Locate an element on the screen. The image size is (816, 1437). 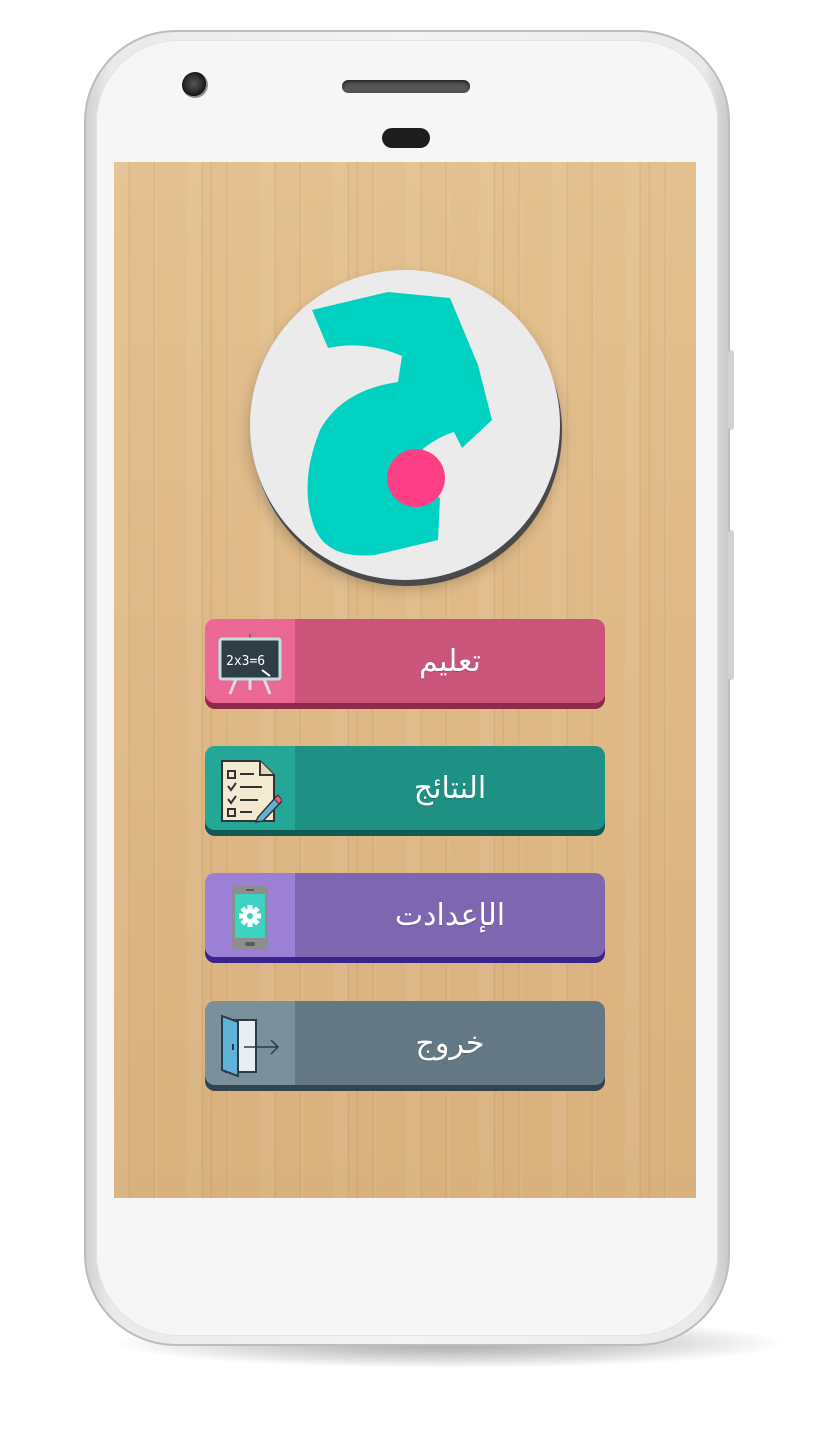
power-button is located at coordinates (731, 605).